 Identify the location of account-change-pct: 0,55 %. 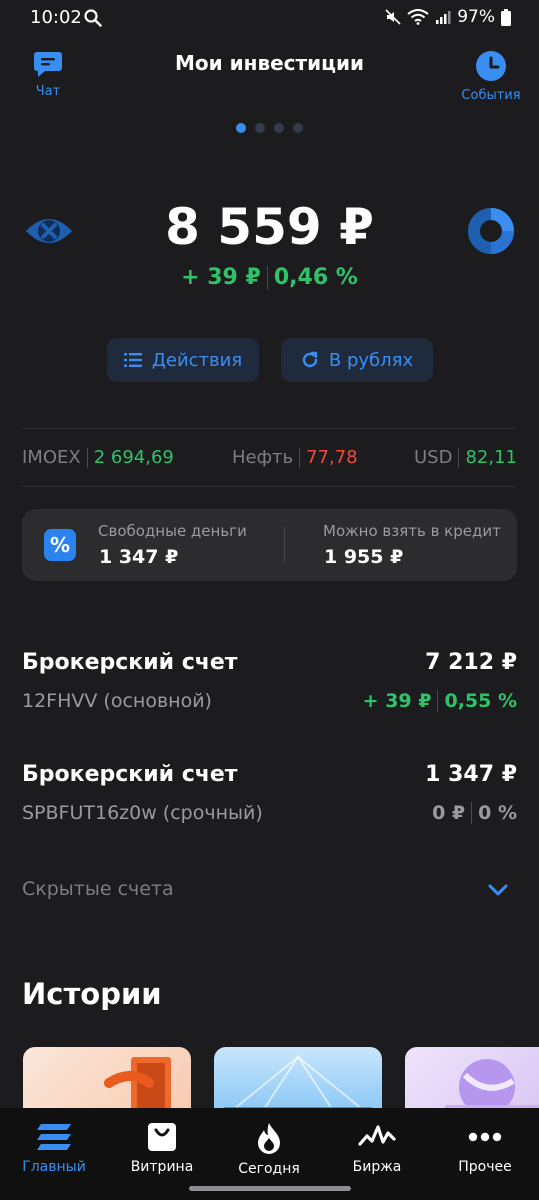
(480, 701).